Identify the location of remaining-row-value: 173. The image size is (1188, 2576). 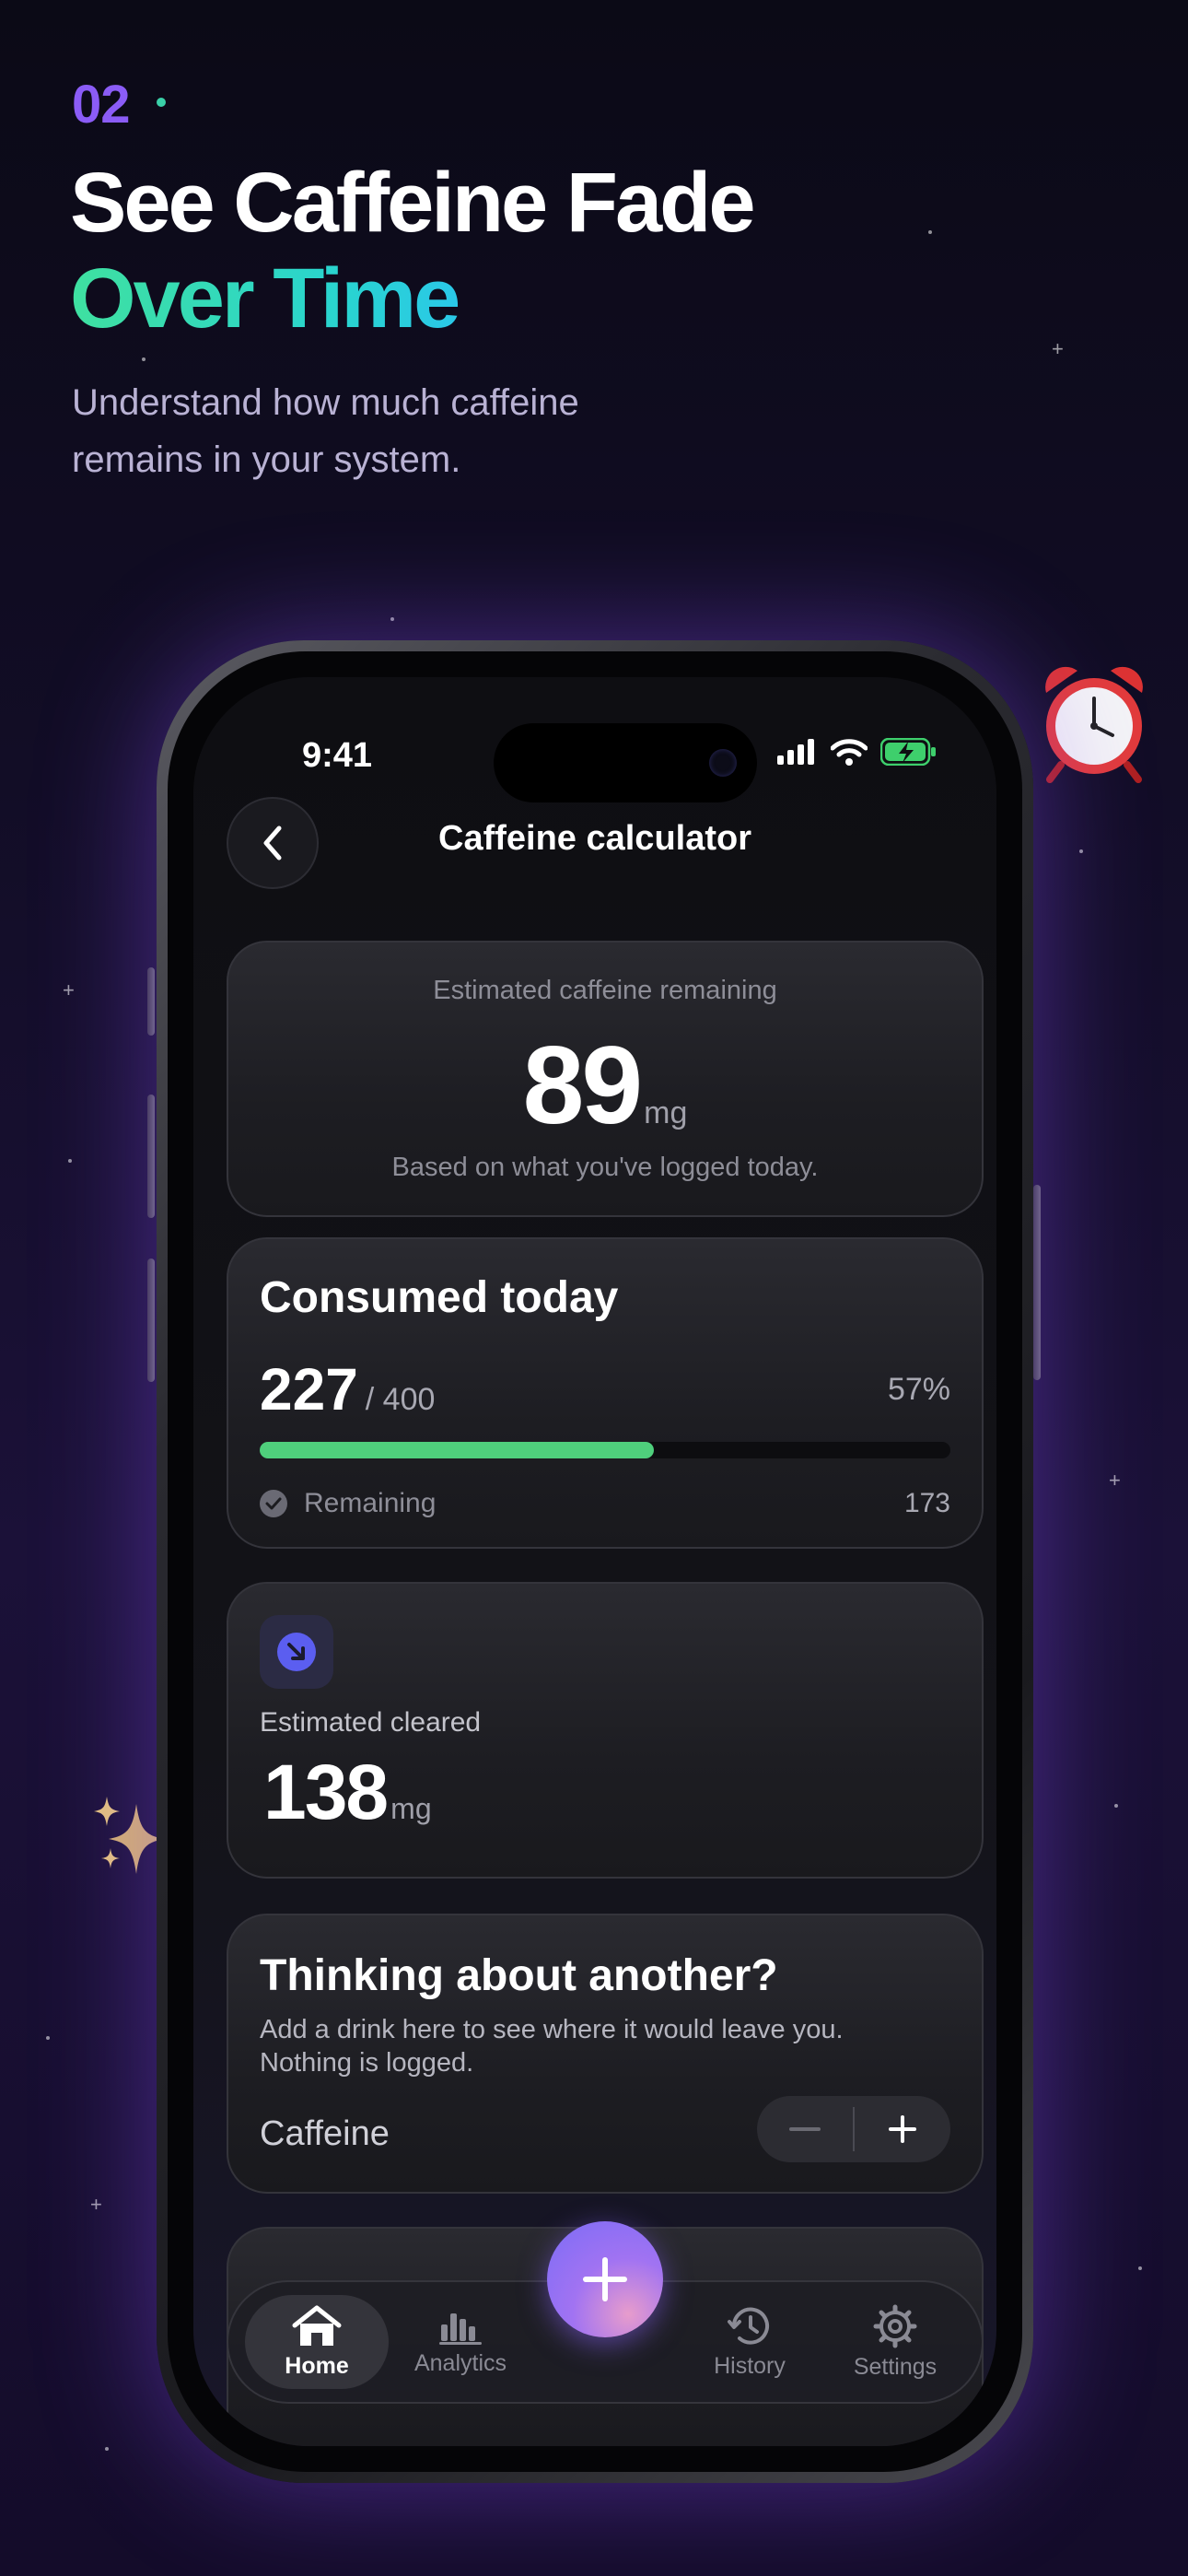
(926, 1503).